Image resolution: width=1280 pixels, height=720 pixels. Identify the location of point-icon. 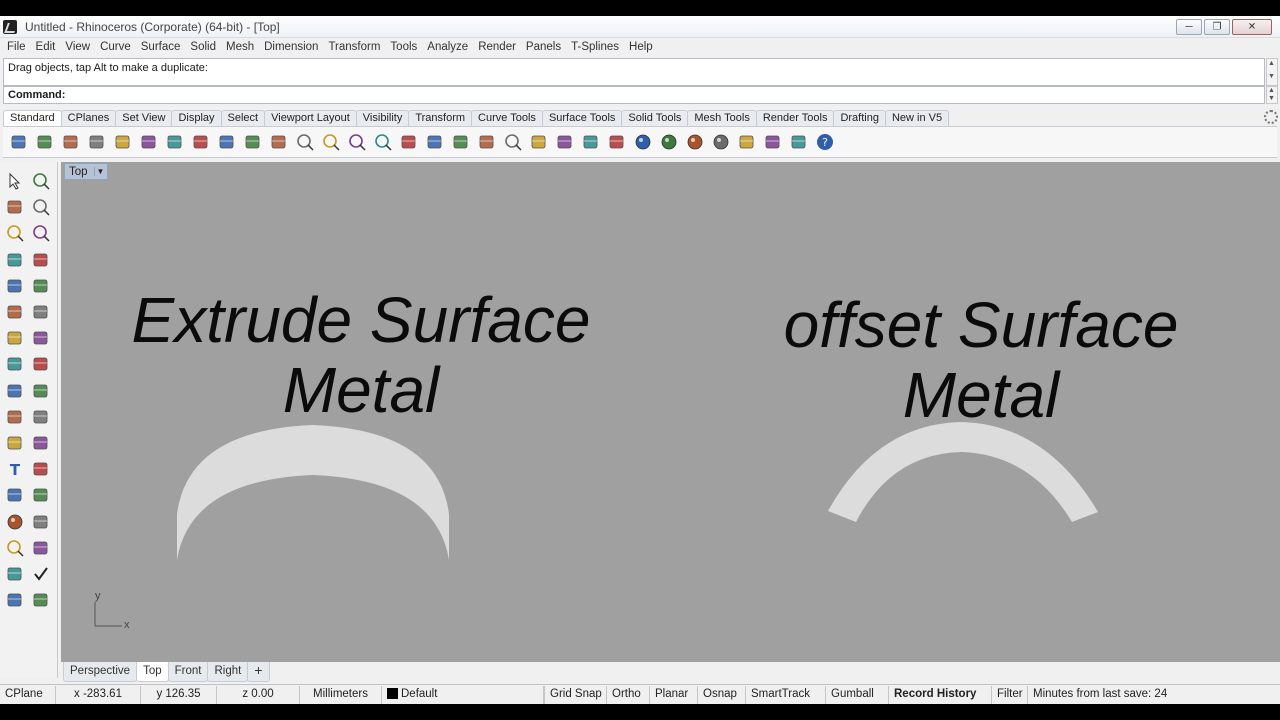
(41, 181).